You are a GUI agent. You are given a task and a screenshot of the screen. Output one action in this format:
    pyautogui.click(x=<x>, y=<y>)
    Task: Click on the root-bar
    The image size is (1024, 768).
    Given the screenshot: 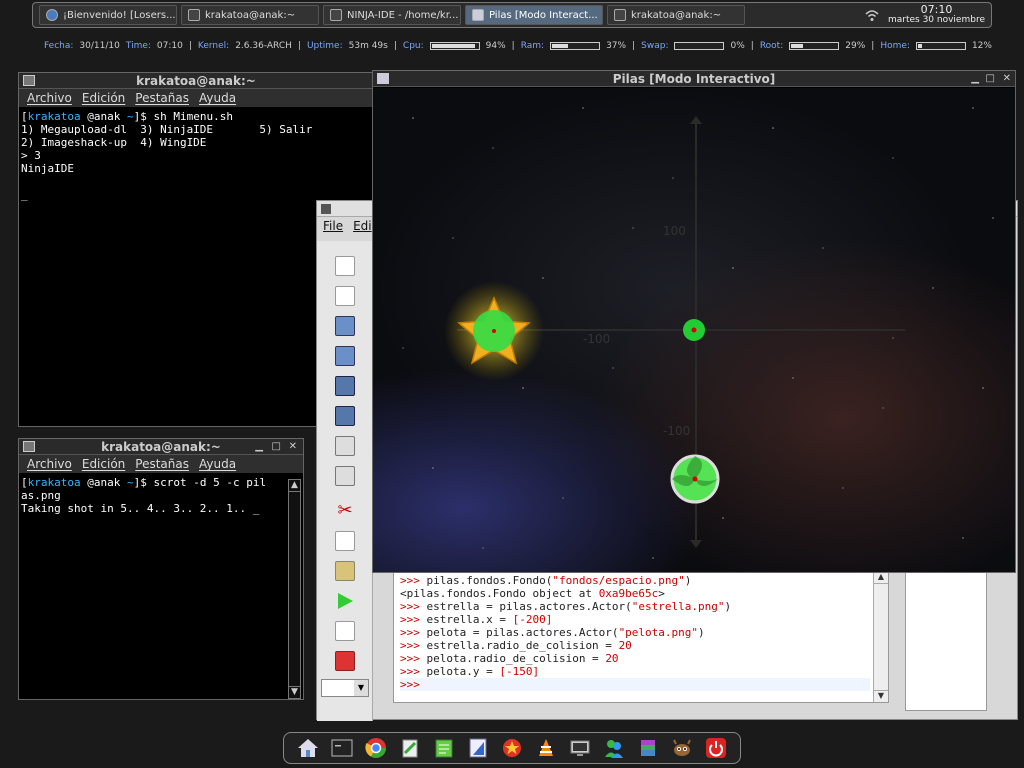 What is the action you would take?
    pyautogui.click(x=814, y=46)
    